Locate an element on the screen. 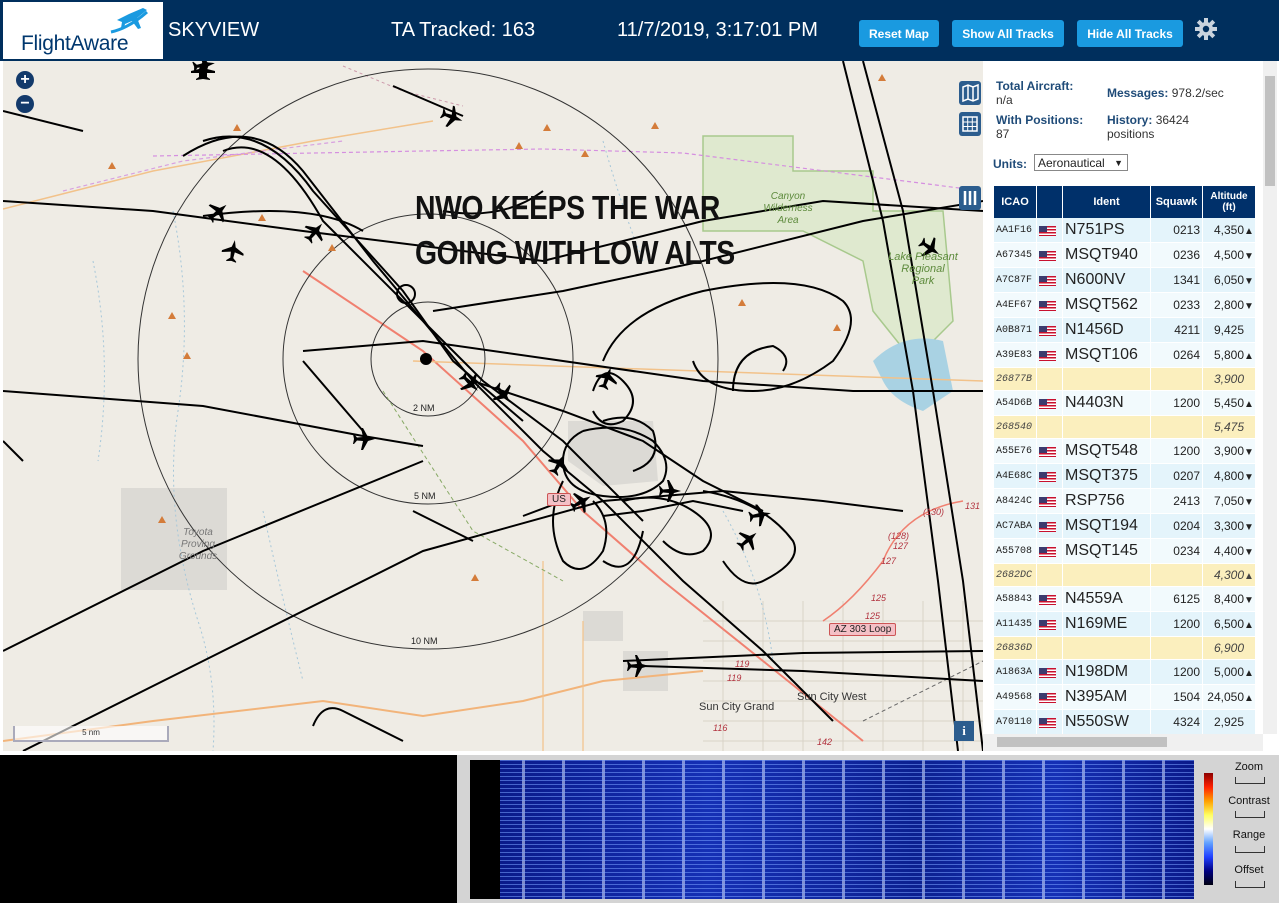 This screenshot has height=903, width=1279. app-title: SKYVIEW is located at coordinates (214, 30).